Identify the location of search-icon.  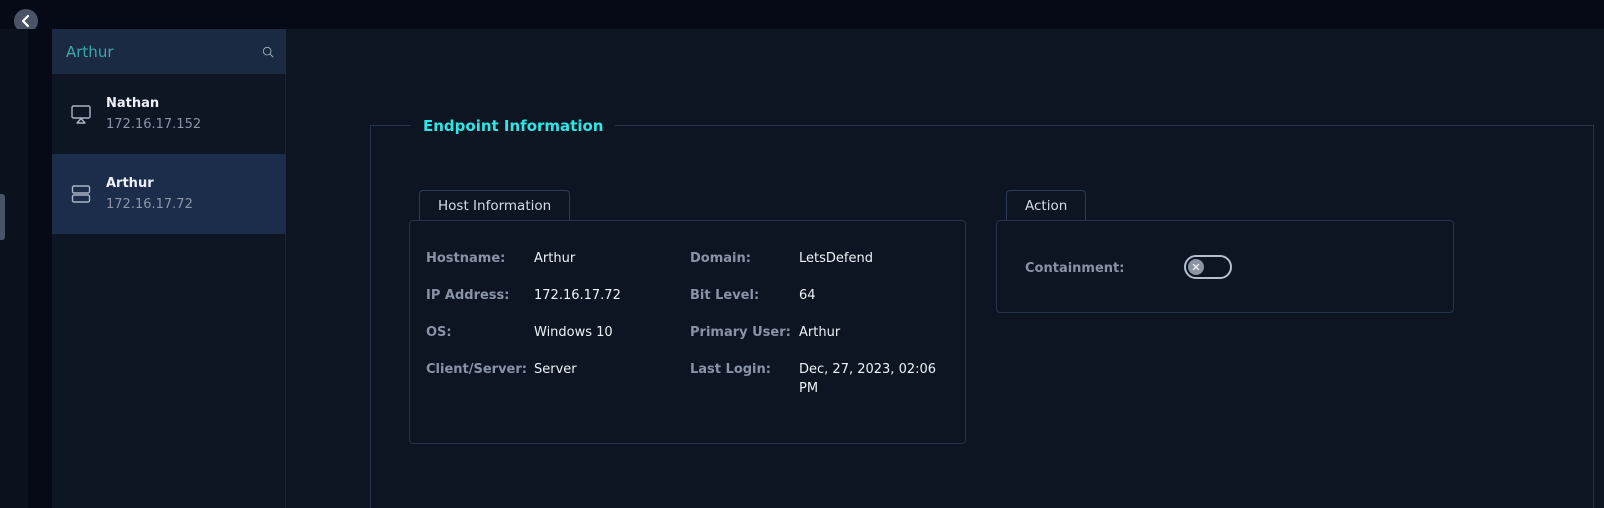
(268, 52).